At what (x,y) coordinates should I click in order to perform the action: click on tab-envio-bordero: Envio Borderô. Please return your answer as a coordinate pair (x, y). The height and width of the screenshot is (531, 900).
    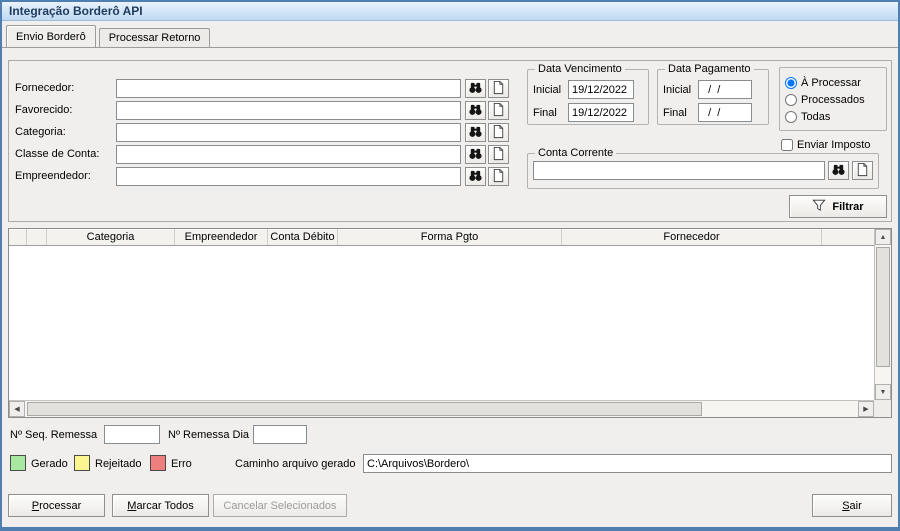
    Looking at the image, I should click on (51, 36).